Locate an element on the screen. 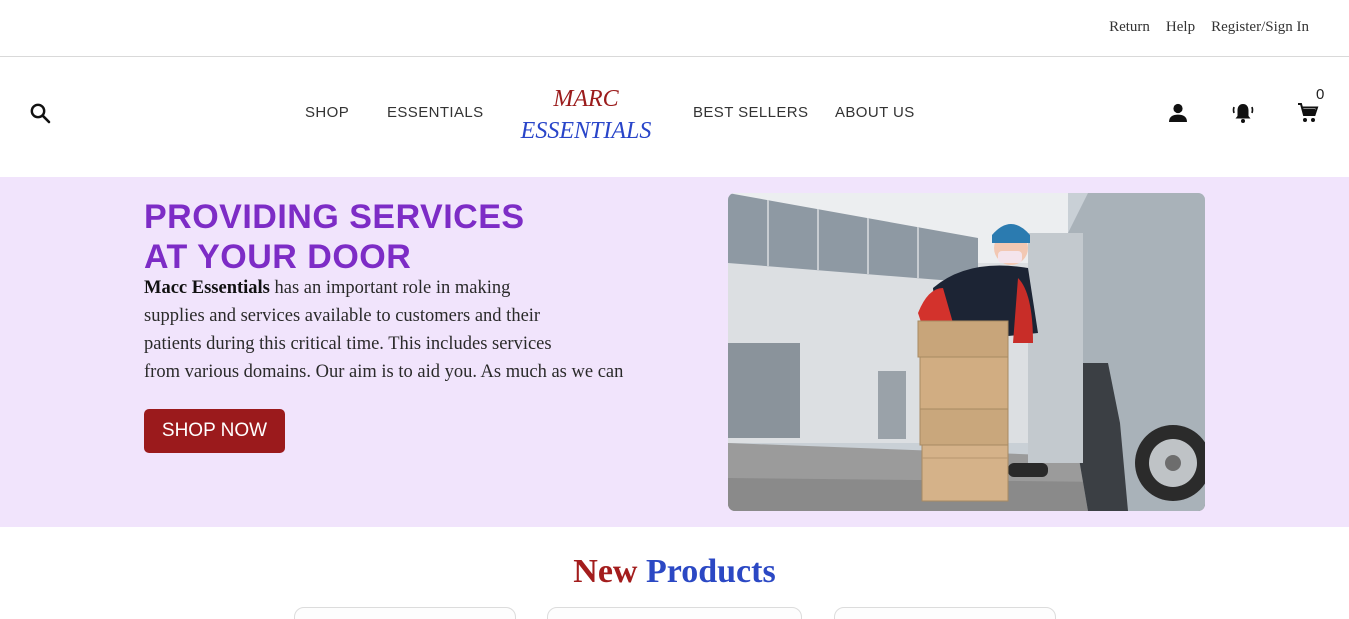 Image resolution: width=1349 pixels, height=619 pixels. nav-best-sellers: BEST SELLERS is located at coordinates (750, 112).